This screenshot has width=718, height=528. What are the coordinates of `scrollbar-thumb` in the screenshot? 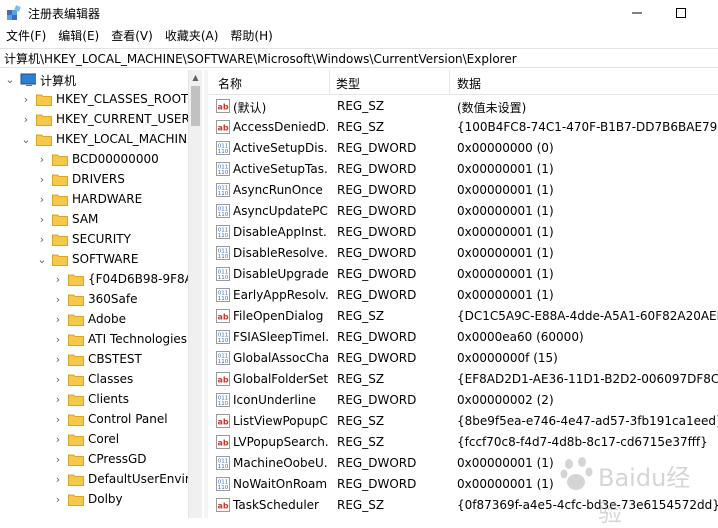 It's located at (195, 106).